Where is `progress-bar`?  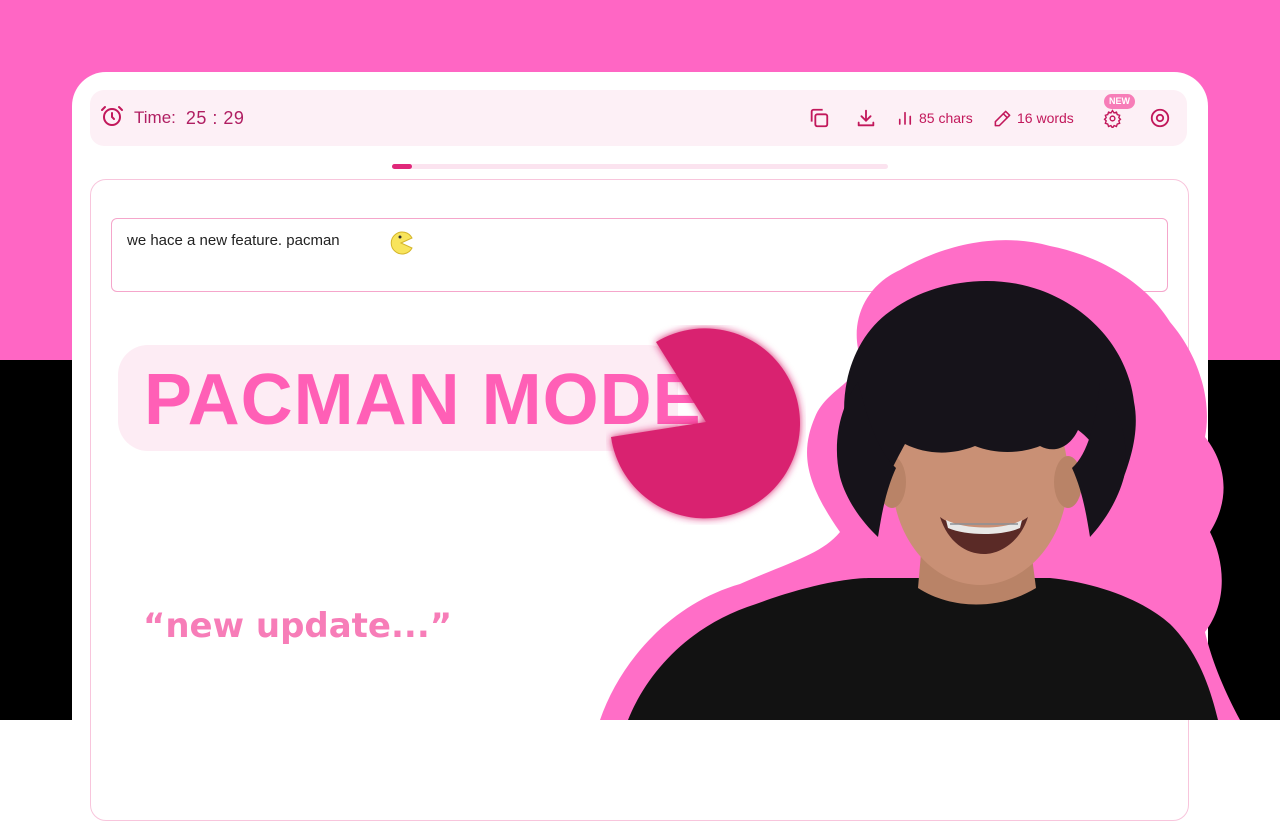
progress-bar is located at coordinates (640, 166).